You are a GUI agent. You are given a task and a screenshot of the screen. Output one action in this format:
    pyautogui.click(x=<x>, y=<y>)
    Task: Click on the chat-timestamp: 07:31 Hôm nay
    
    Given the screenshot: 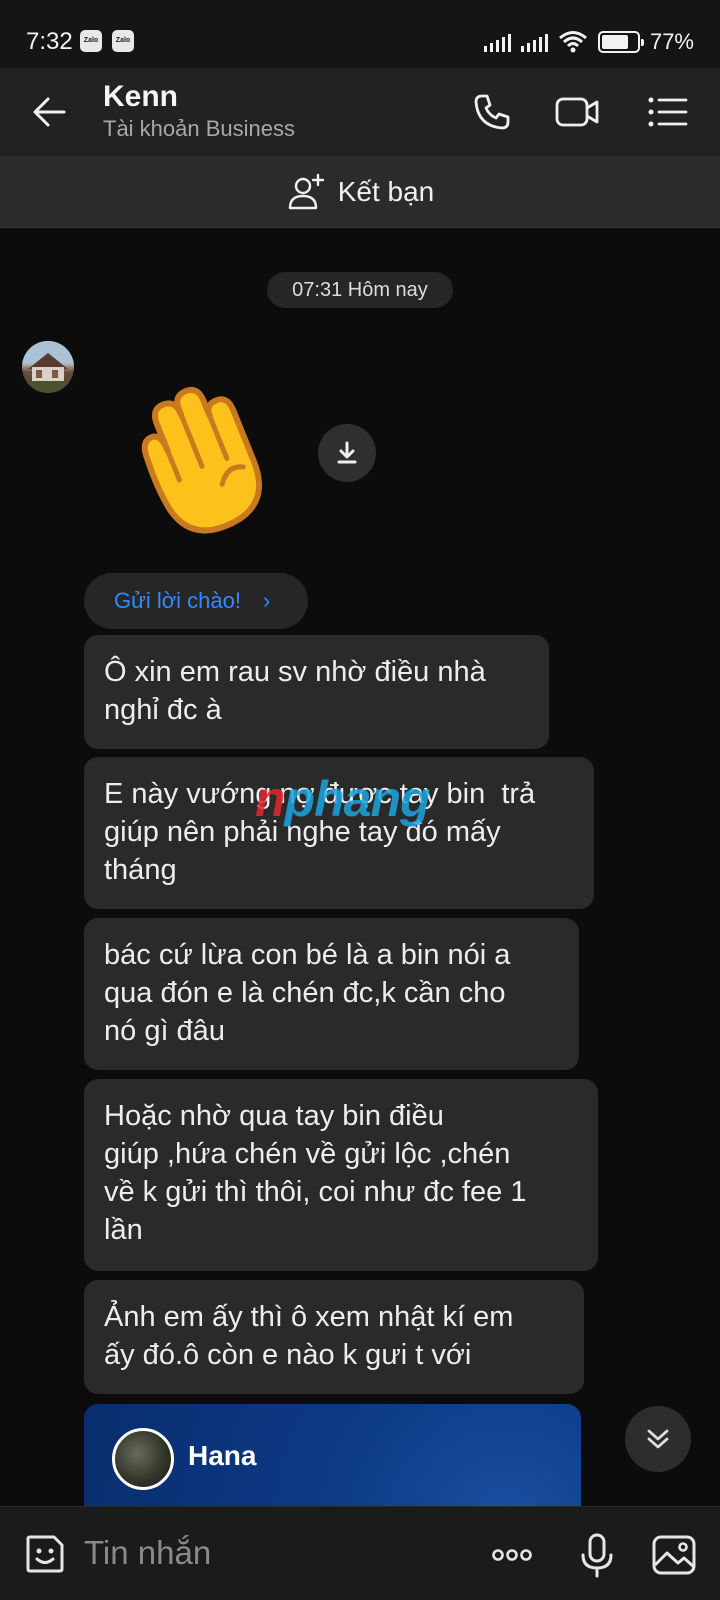 What is the action you would take?
    pyautogui.click(x=360, y=290)
    